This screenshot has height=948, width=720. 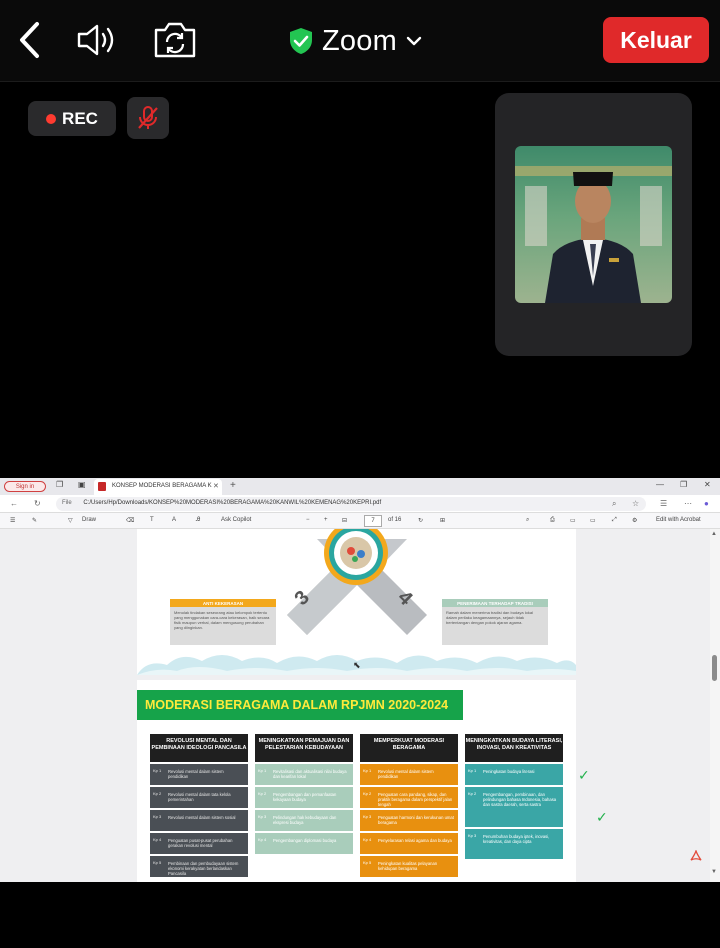 What do you see at coordinates (305, 840) in the screenshot?
I see `item-text: Pengembangan diplomasi budaya` at bounding box center [305, 840].